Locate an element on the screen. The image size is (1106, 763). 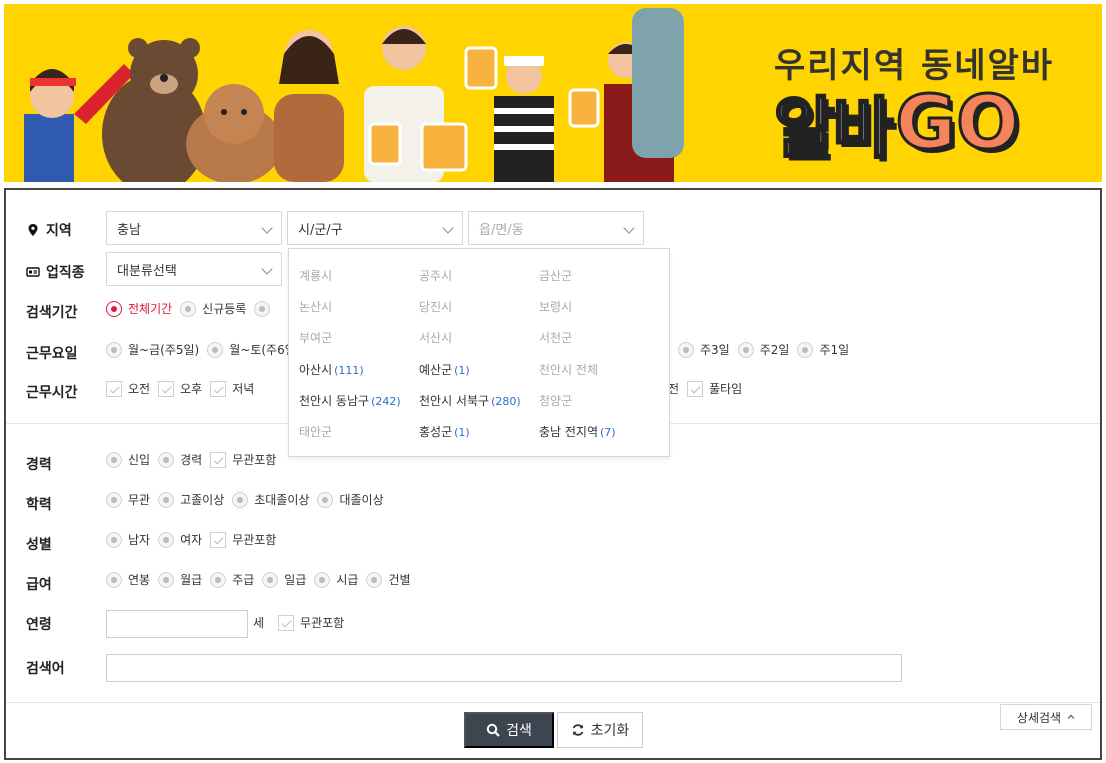
education-option-highschool: 고졸이상 is located at coordinates (191, 499).